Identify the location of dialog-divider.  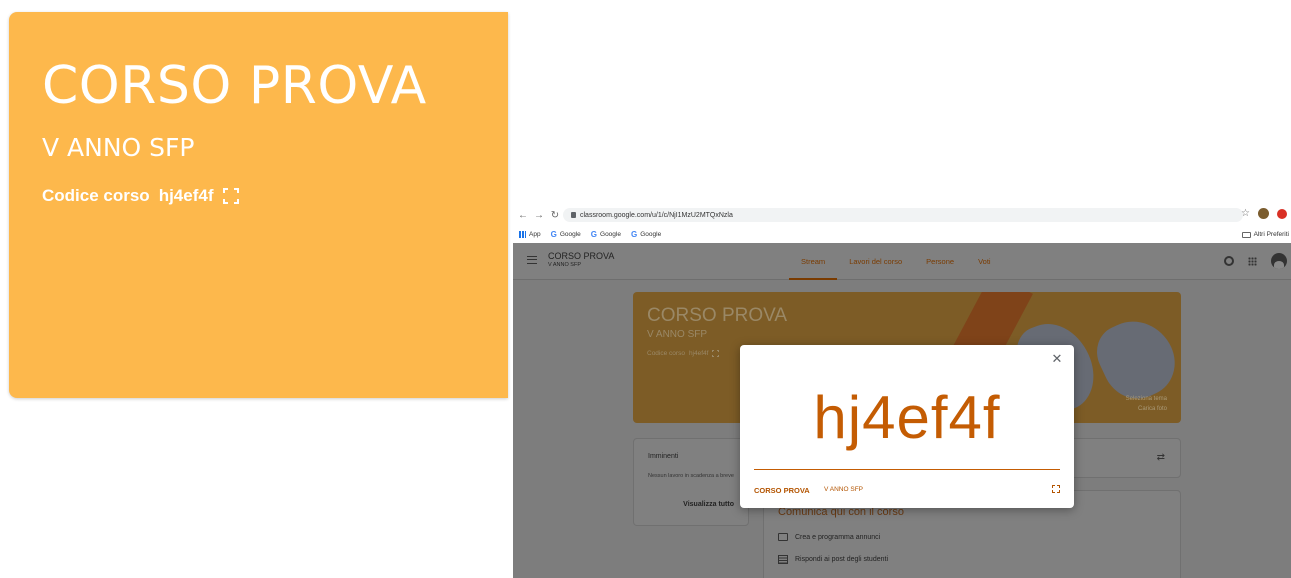
(907, 469).